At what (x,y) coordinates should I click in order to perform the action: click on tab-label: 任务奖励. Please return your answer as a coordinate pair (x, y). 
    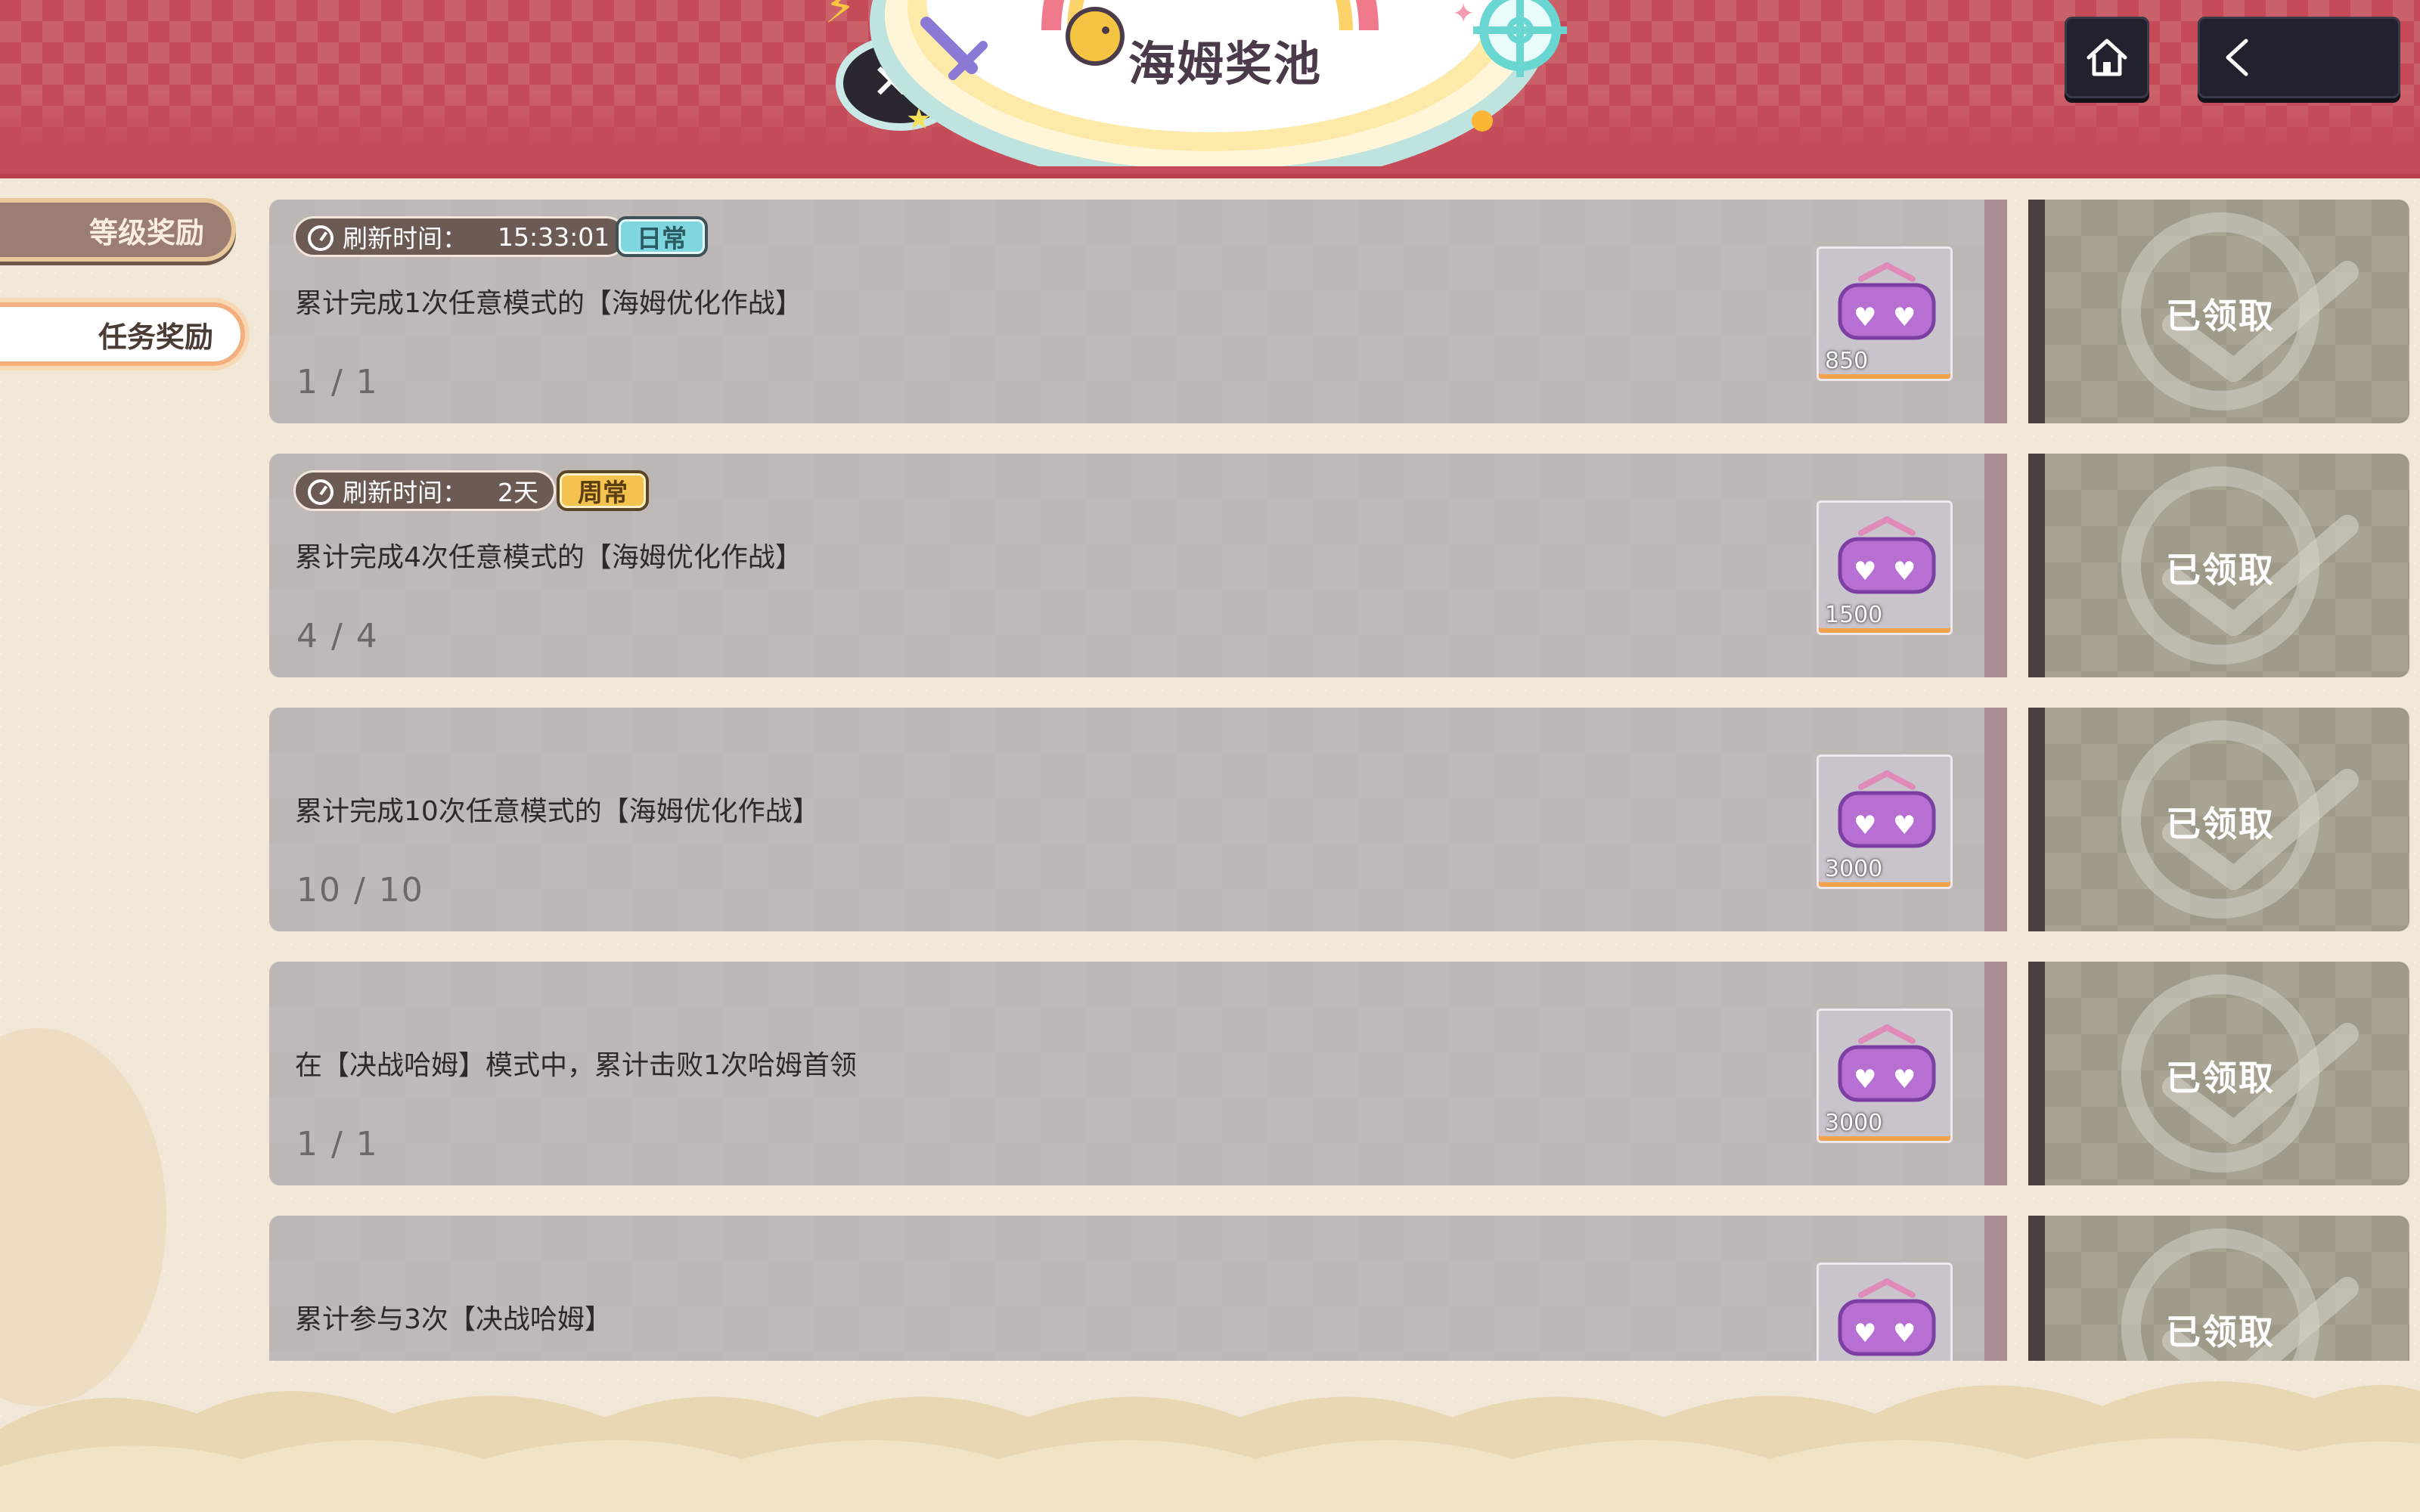
    Looking at the image, I should click on (155, 337).